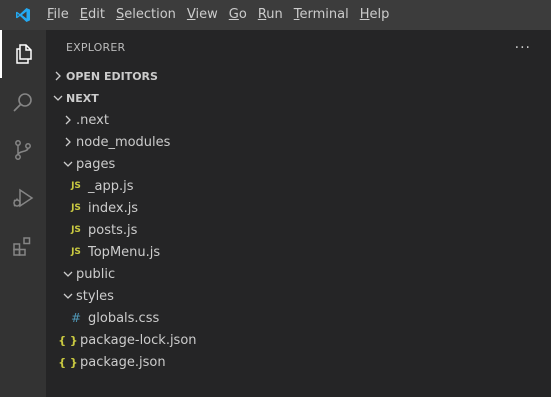 The height and width of the screenshot is (397, 551). I want to click on vscode-logo-icon, so click(23, 15).